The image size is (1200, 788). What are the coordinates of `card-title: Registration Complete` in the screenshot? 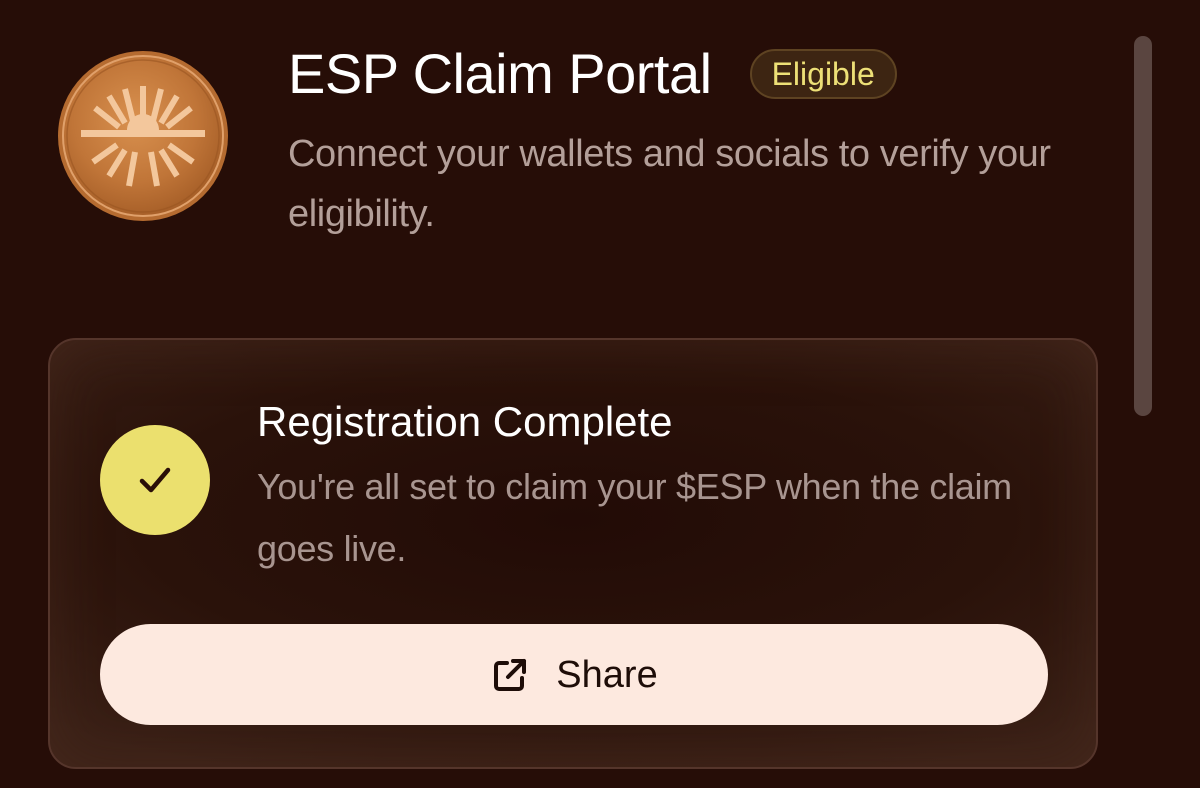 It's located at (465, 421).